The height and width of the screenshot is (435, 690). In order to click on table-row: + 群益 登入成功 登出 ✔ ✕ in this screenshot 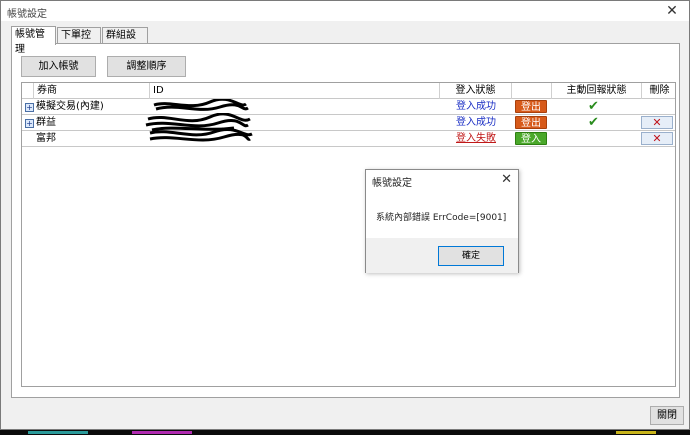, I will do `click(348, 122)`.